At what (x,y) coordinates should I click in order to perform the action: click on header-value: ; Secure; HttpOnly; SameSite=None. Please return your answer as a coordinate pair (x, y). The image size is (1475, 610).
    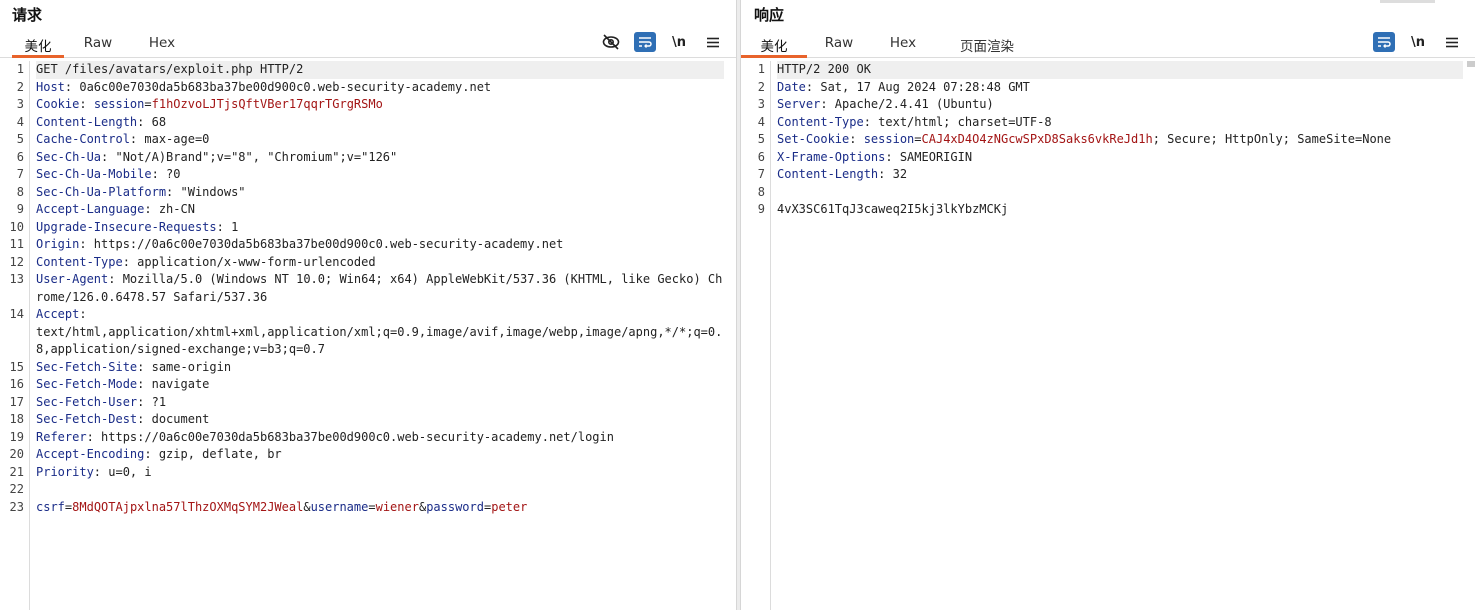
    Looking at the image, I should click on (1272, 139).